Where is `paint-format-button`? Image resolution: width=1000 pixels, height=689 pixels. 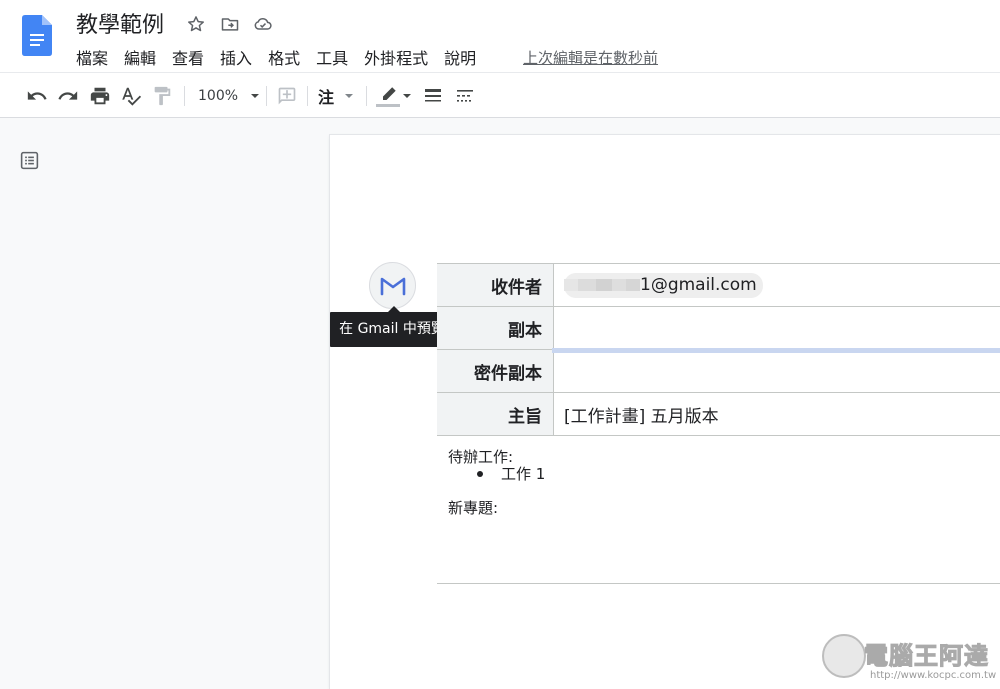
paint-format-button is located at coordinates (162, 96).